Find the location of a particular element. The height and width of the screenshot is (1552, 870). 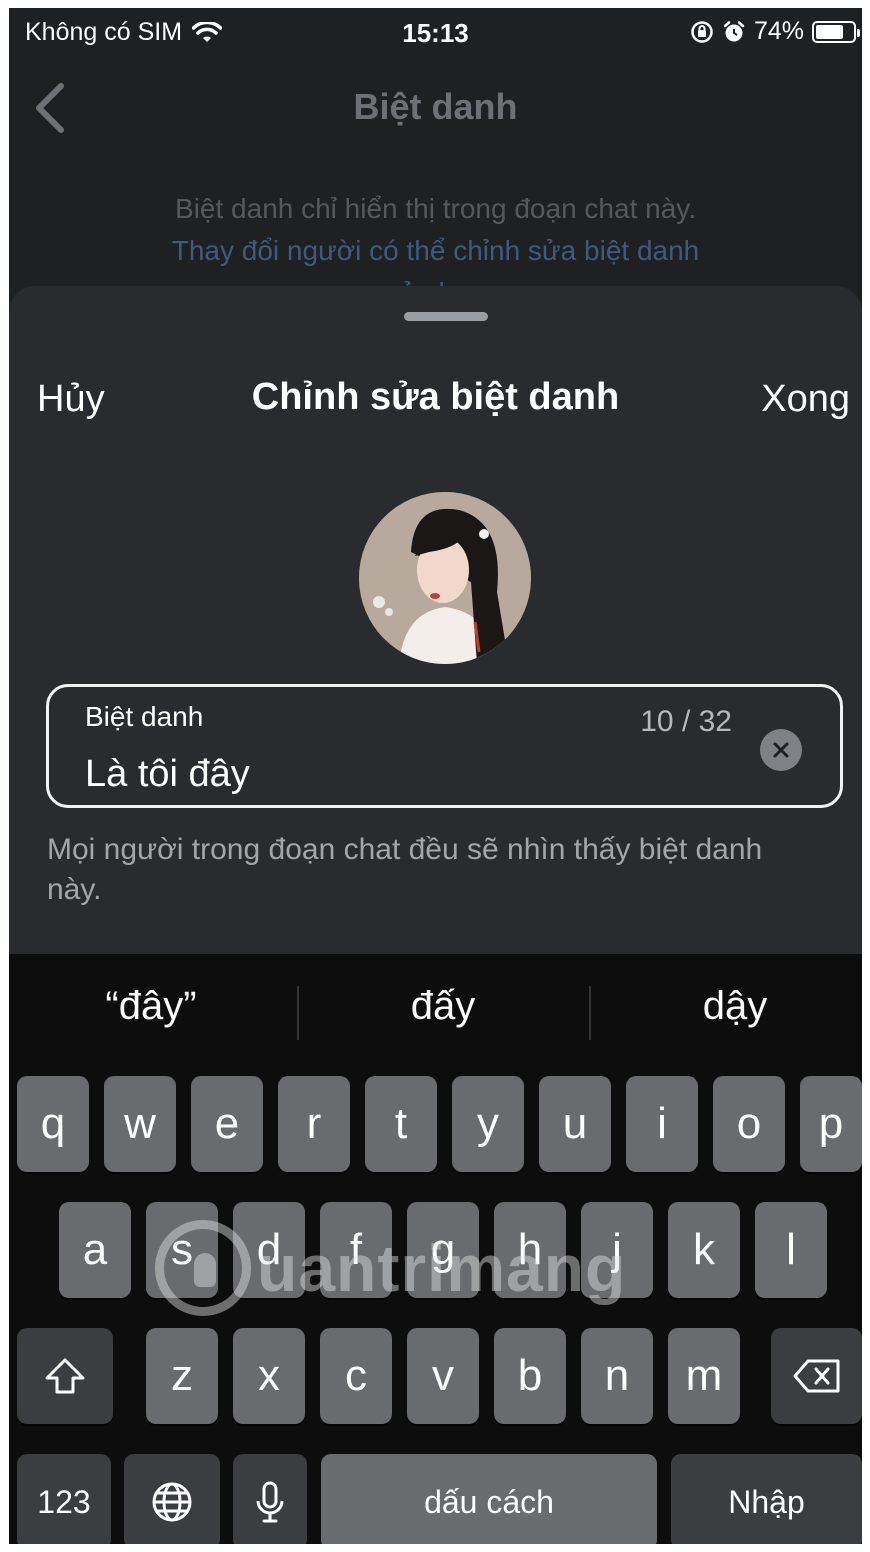

done-button: Xong is located at coordinates (805, 399).